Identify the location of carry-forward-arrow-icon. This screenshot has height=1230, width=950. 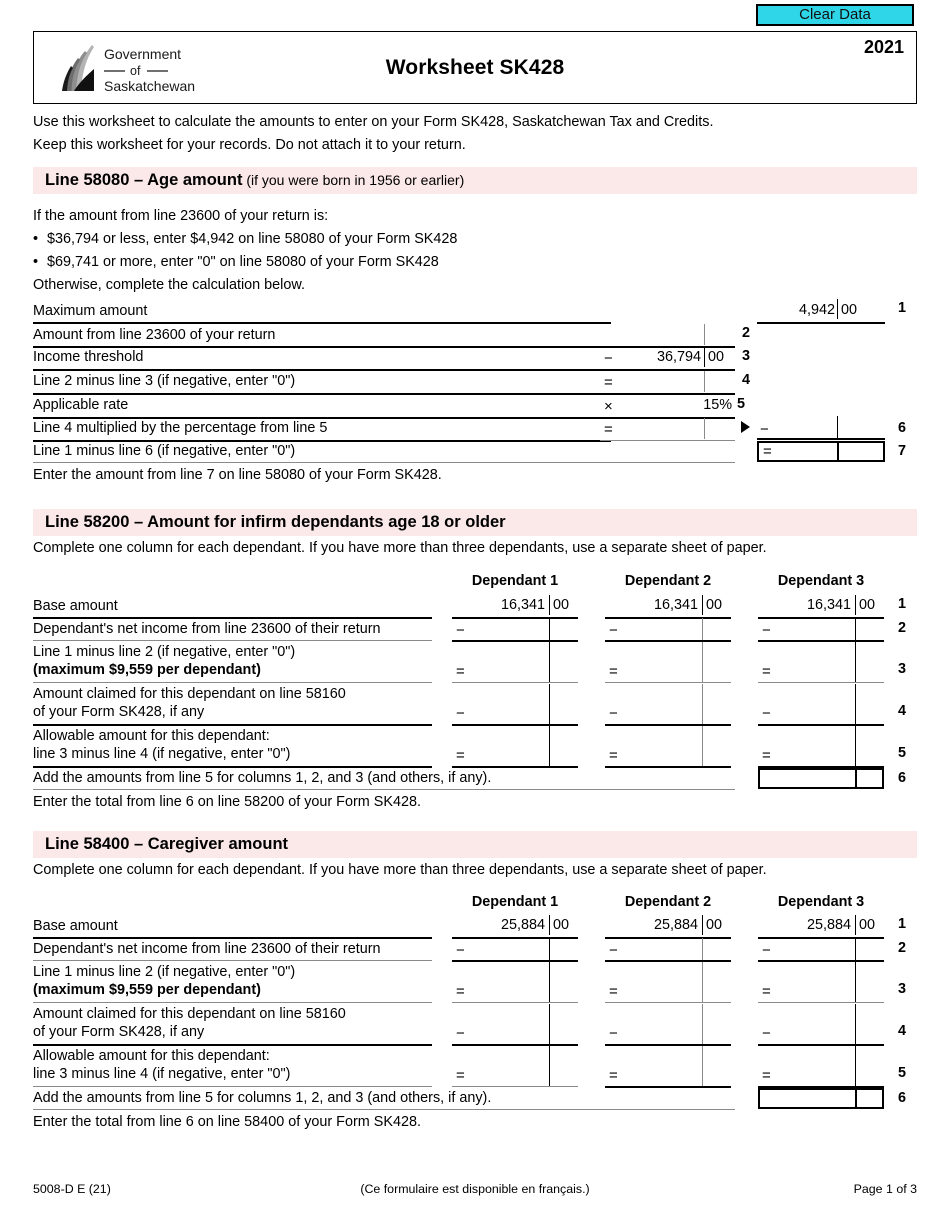
(745, 427).